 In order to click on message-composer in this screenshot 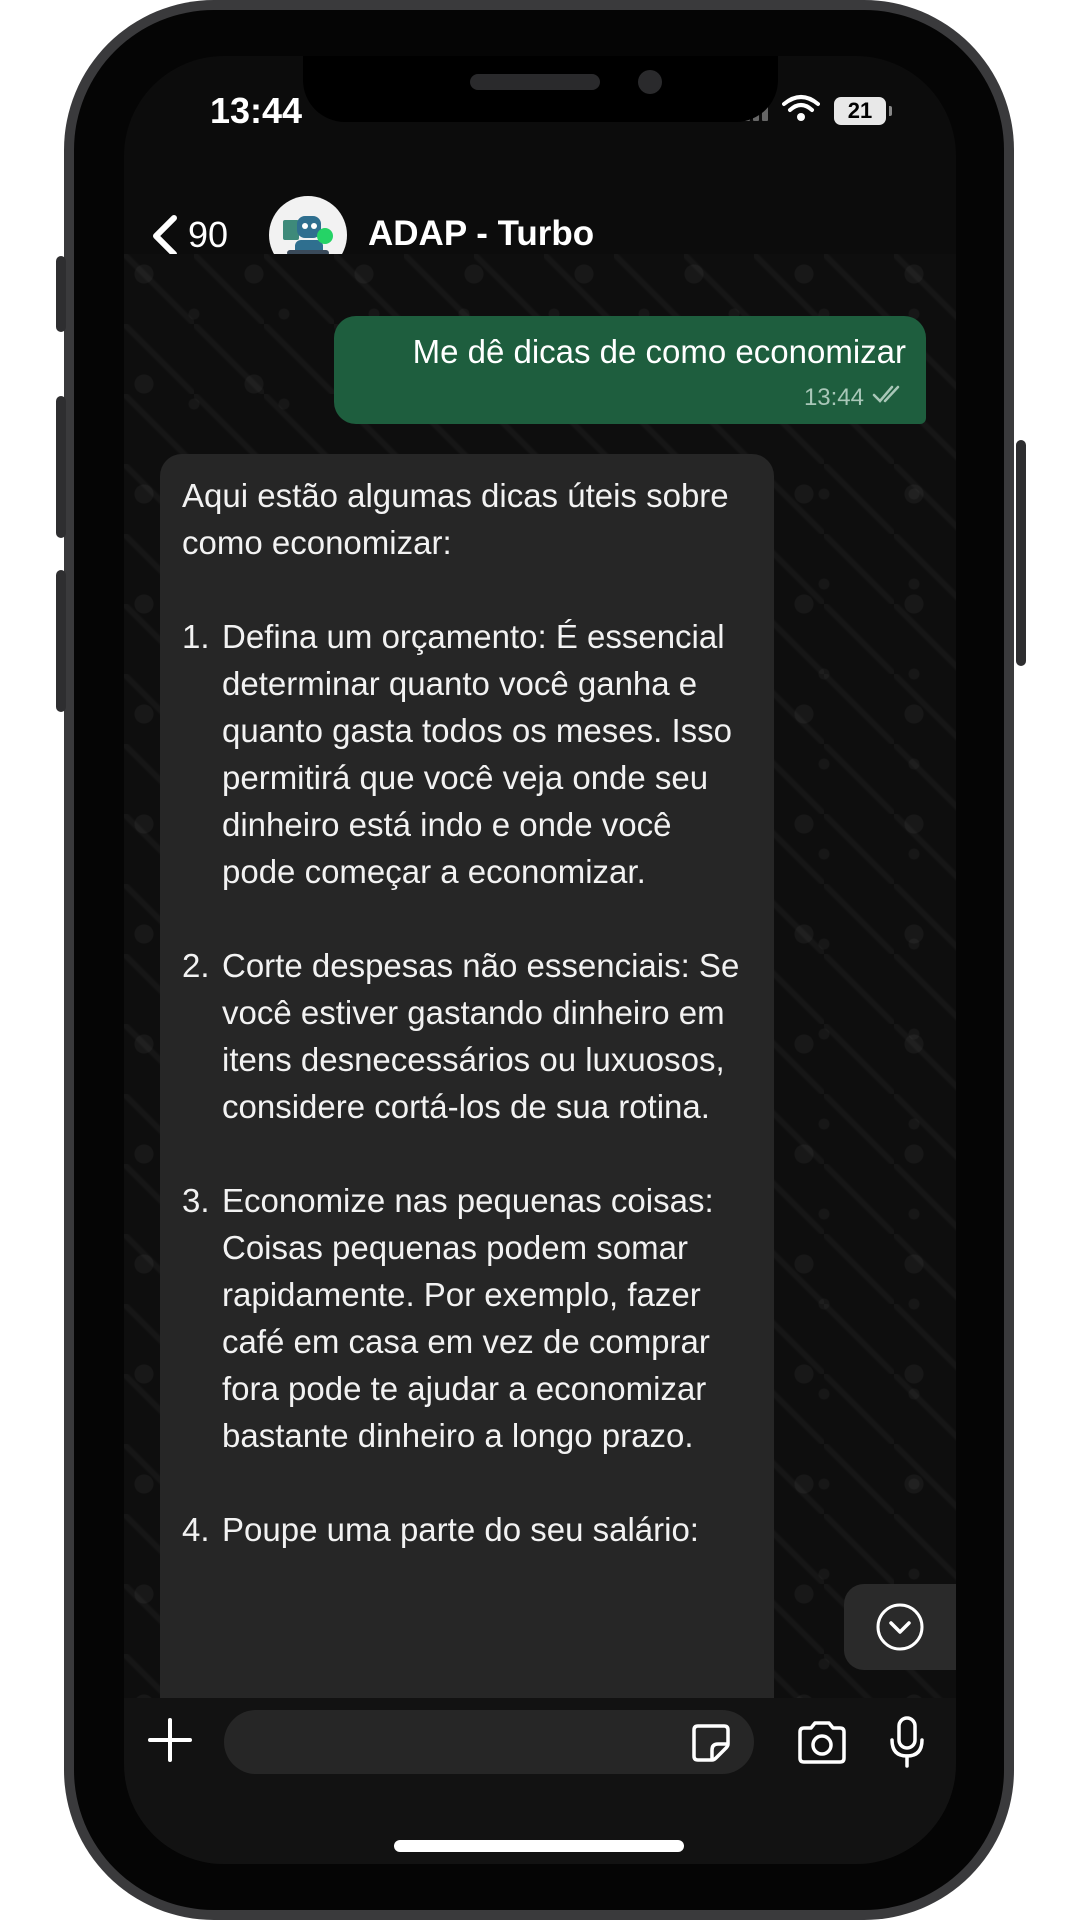, I will do `click(540, 1781)`.